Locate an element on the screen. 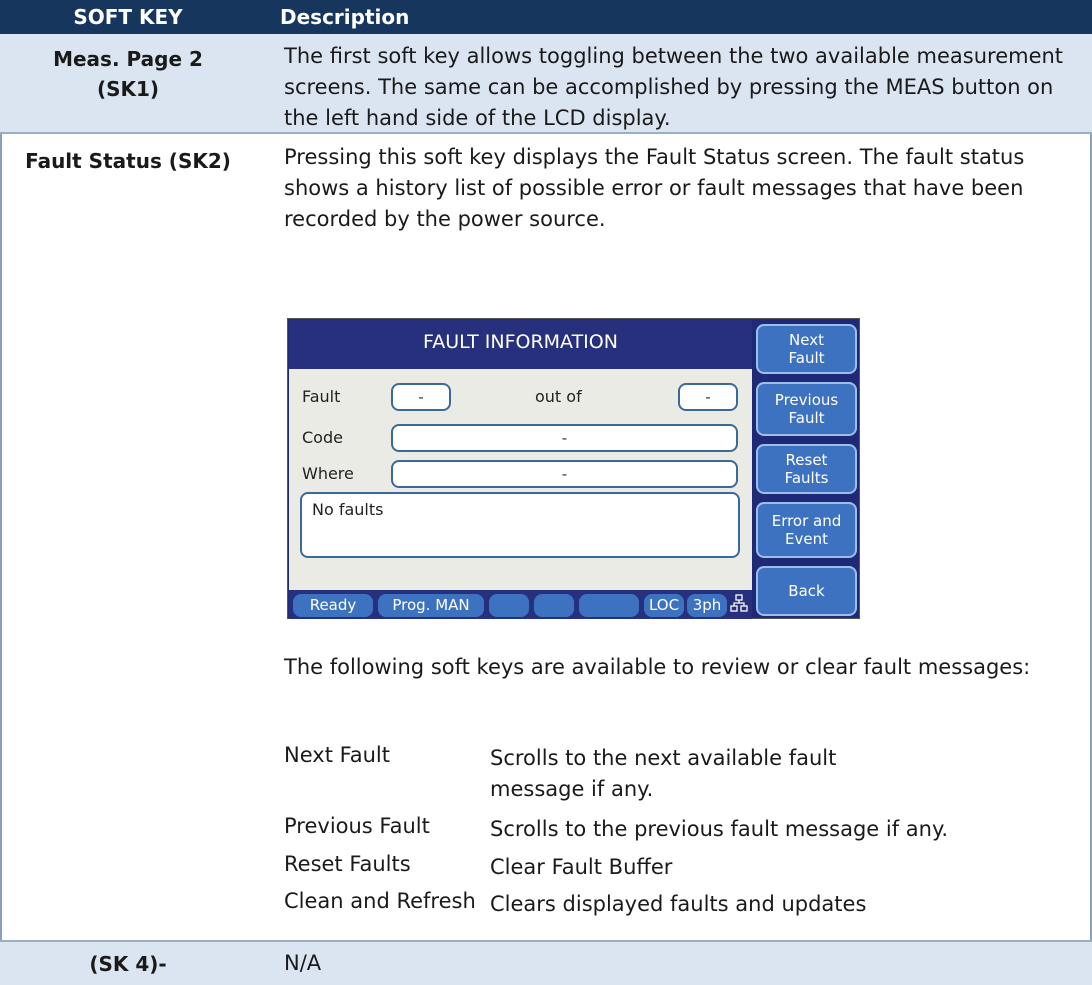 The height and width of the screenshot is (985, 1092). fault-index-field: - is located at coordinates (421, 397).